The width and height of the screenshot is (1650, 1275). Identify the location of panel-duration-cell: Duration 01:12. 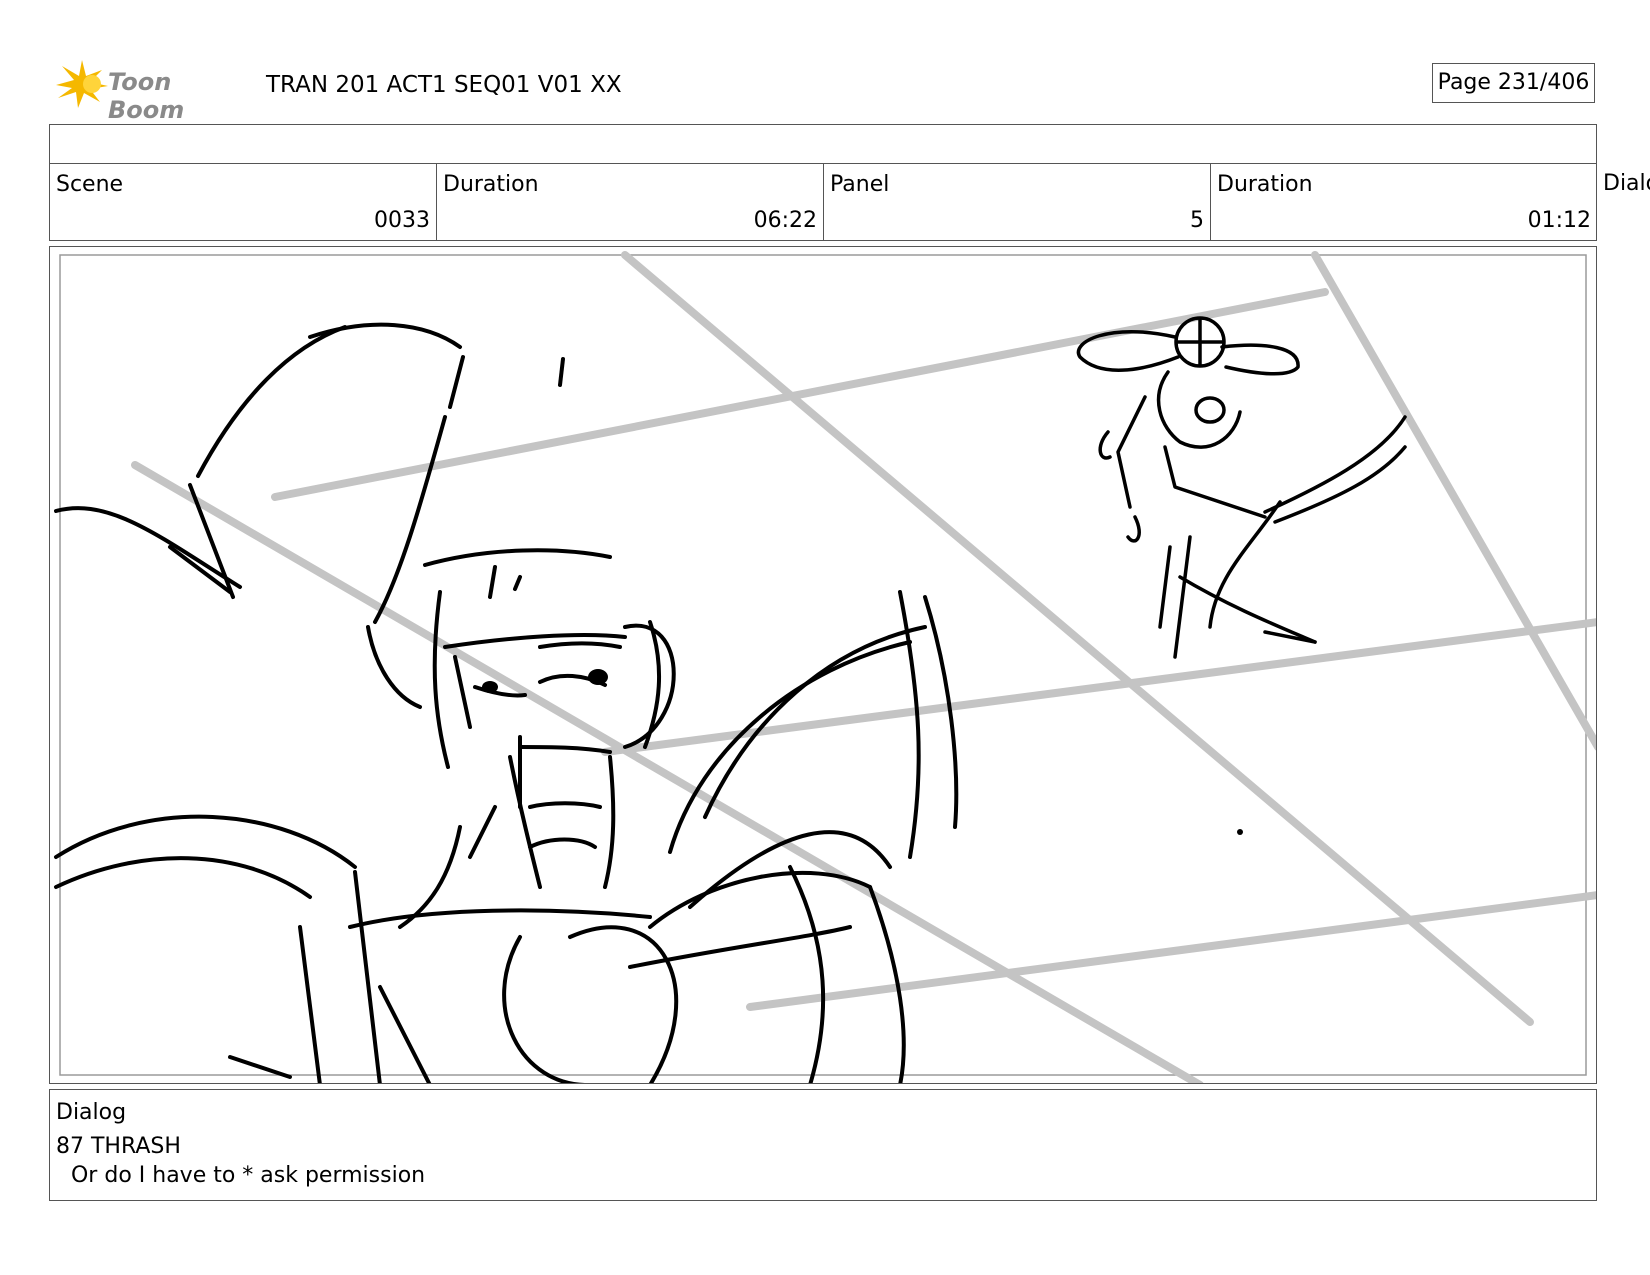
(1404, 202).